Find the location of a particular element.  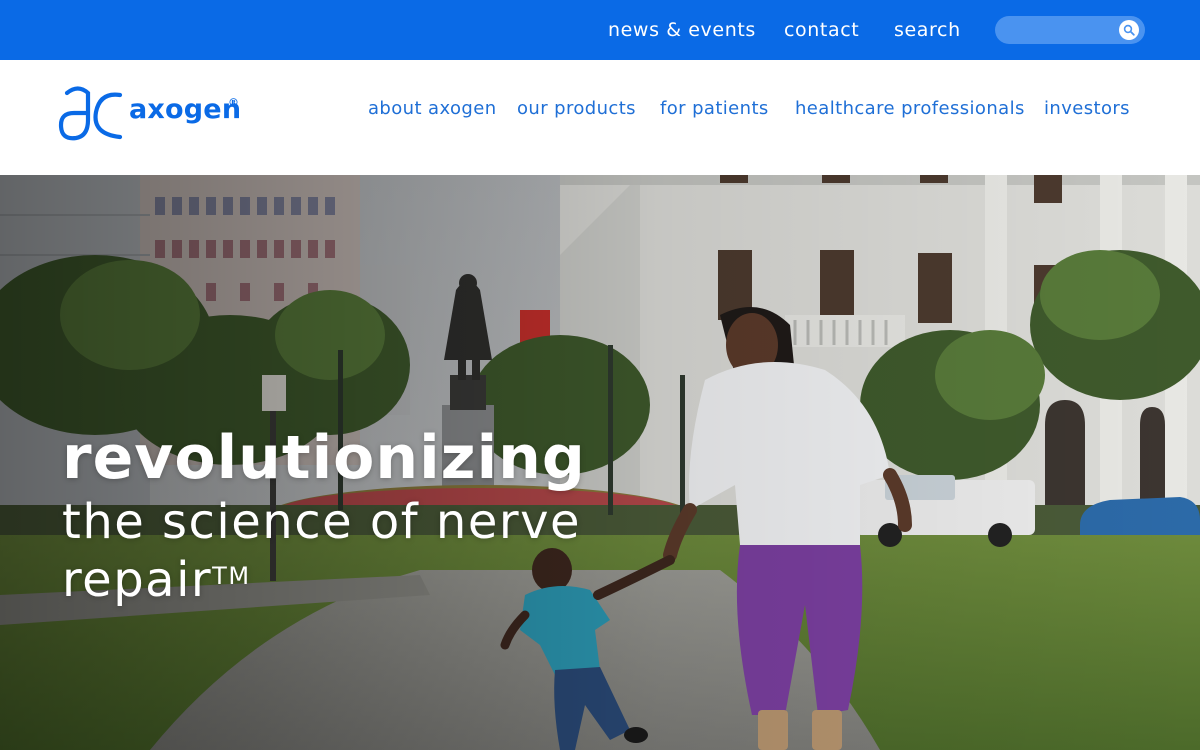

contact-link: contact is located at coordinates (821, 30).